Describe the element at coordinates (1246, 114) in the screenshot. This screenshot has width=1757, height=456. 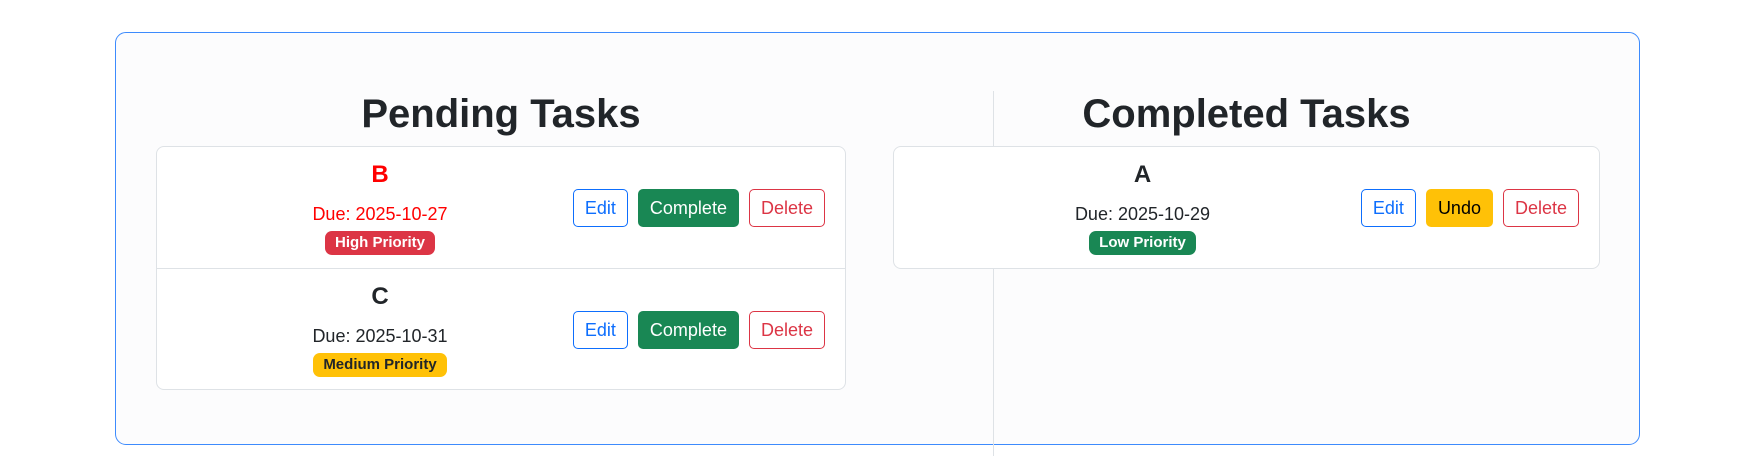
I see `completed-title: Completed Tasks` at that location.